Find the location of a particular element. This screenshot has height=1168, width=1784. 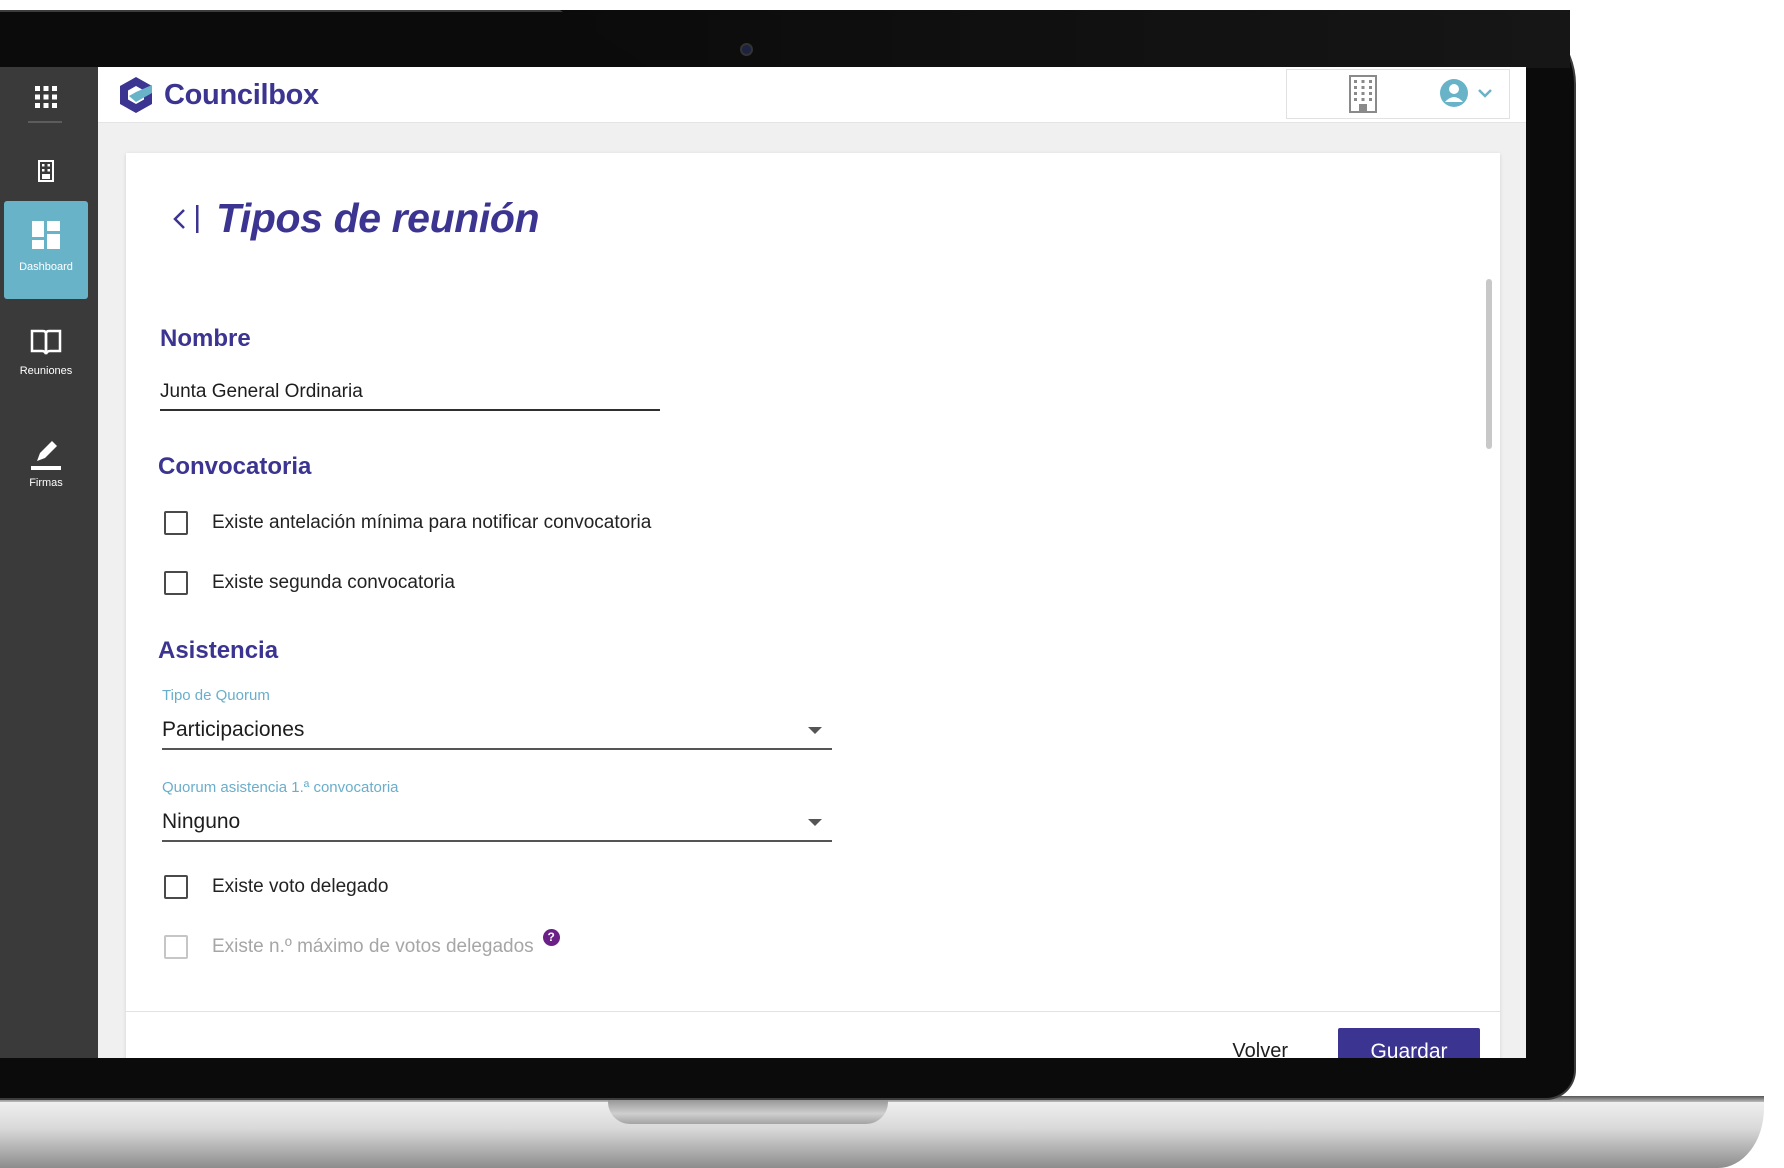

sidebar-item-firmas: Firmas is located at coordinates (46, 471).